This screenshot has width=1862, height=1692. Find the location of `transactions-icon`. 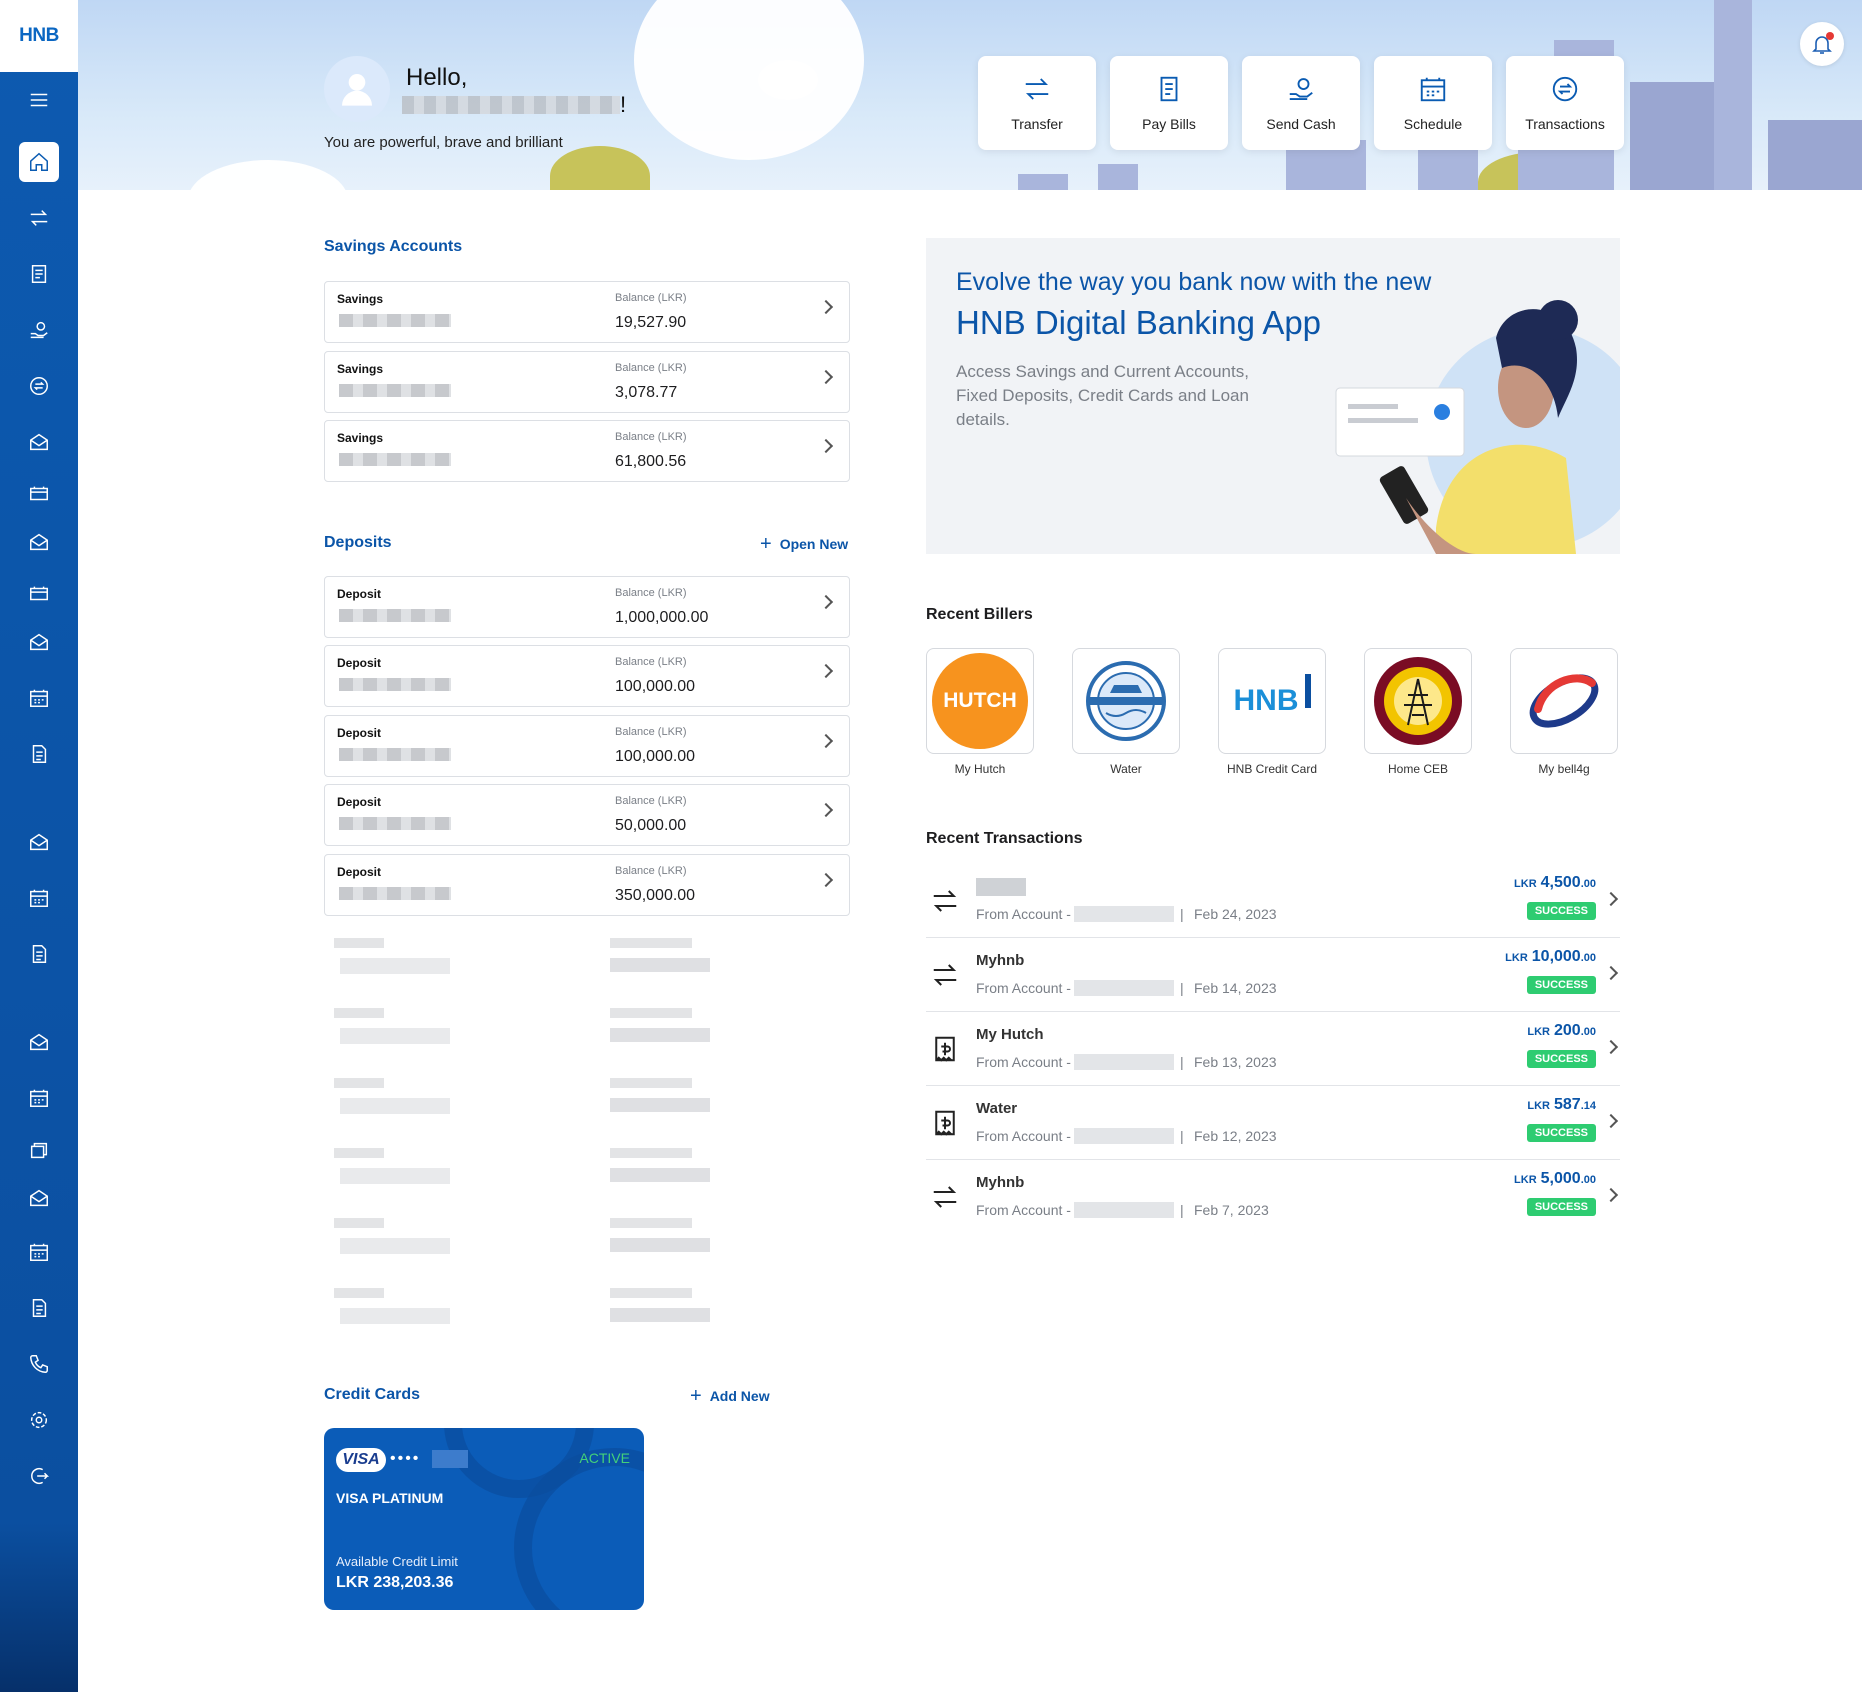

transactions-icon is located at coordinates (39, 386).